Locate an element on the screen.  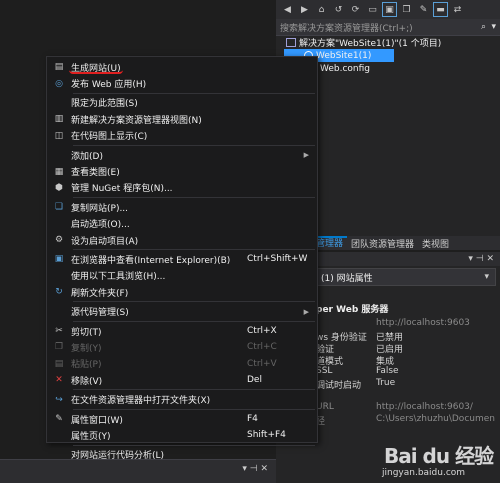
back-icon: ◀ is located at coordinates (287, 9).